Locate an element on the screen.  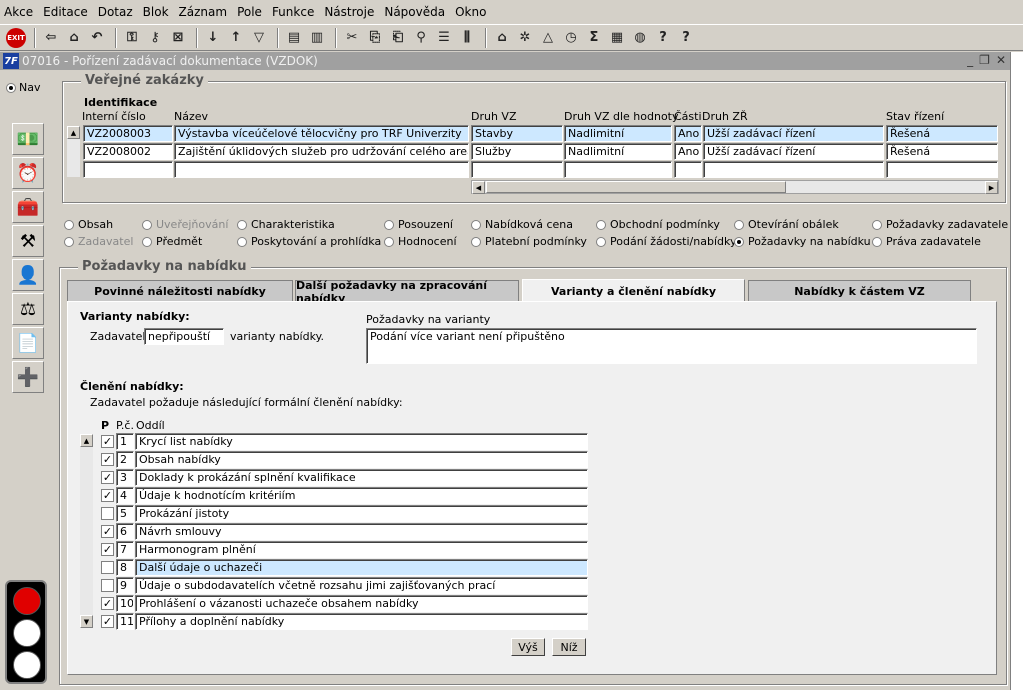
execute-query-icon: ⚷ is located at coordinates (155, 38).